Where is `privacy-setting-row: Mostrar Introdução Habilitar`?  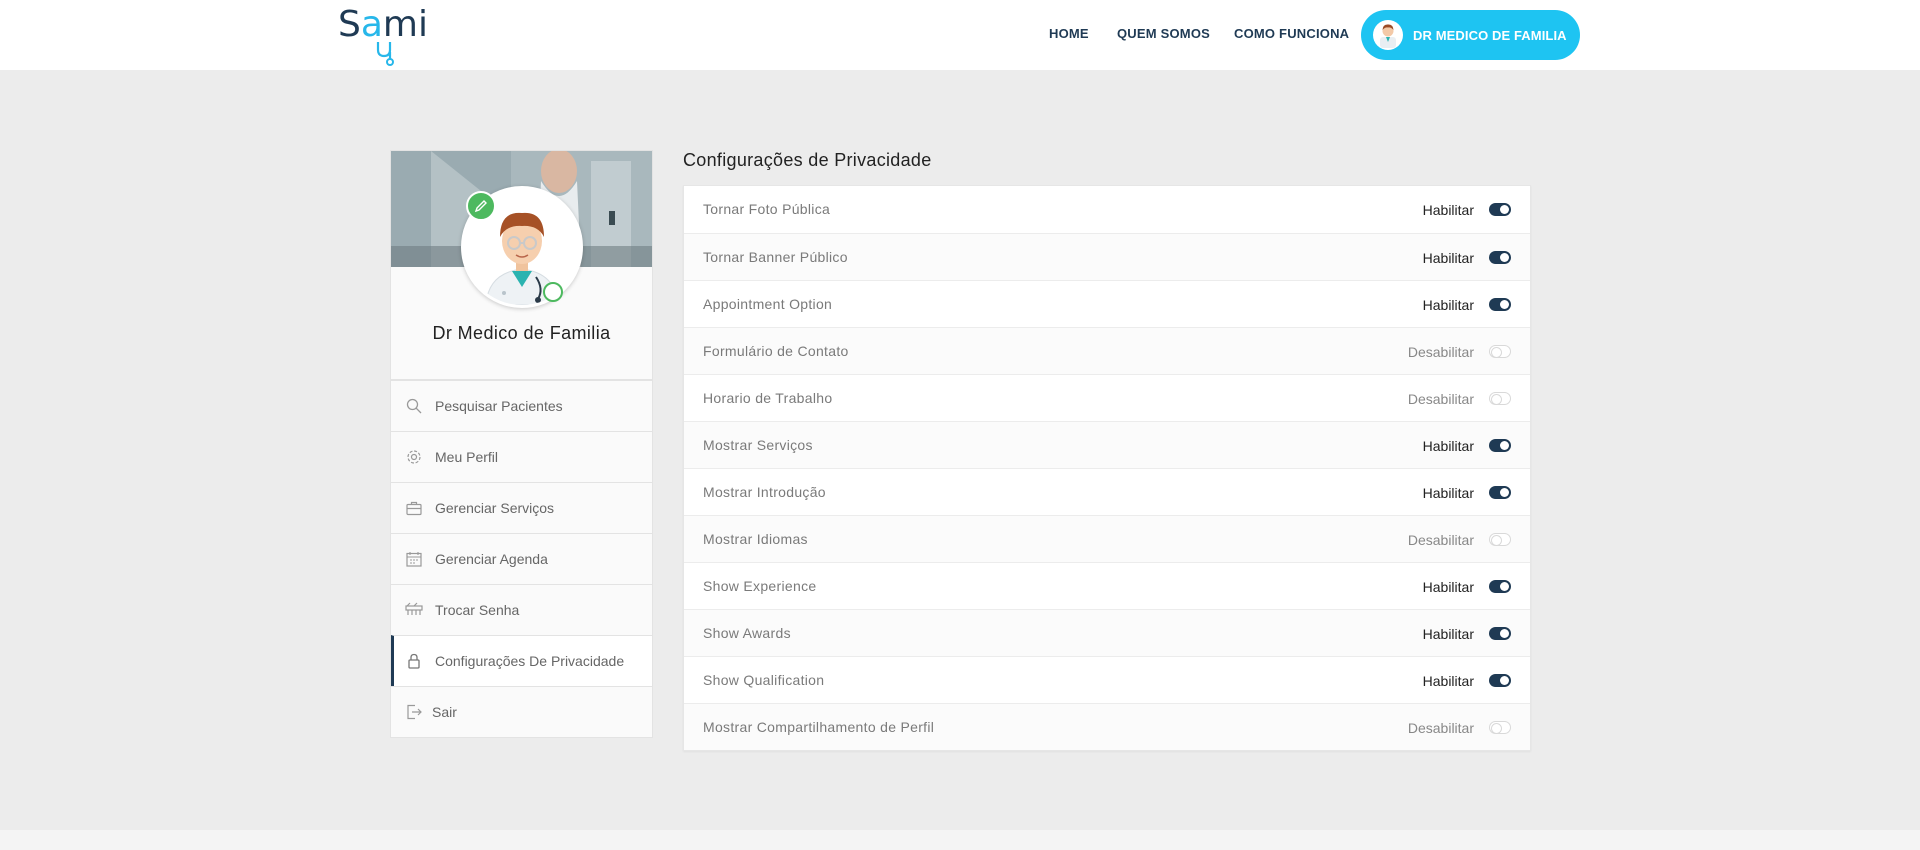
privacy-setting-row: Mostrar Introdução Habilitar is located at coordinates (1107, 491).